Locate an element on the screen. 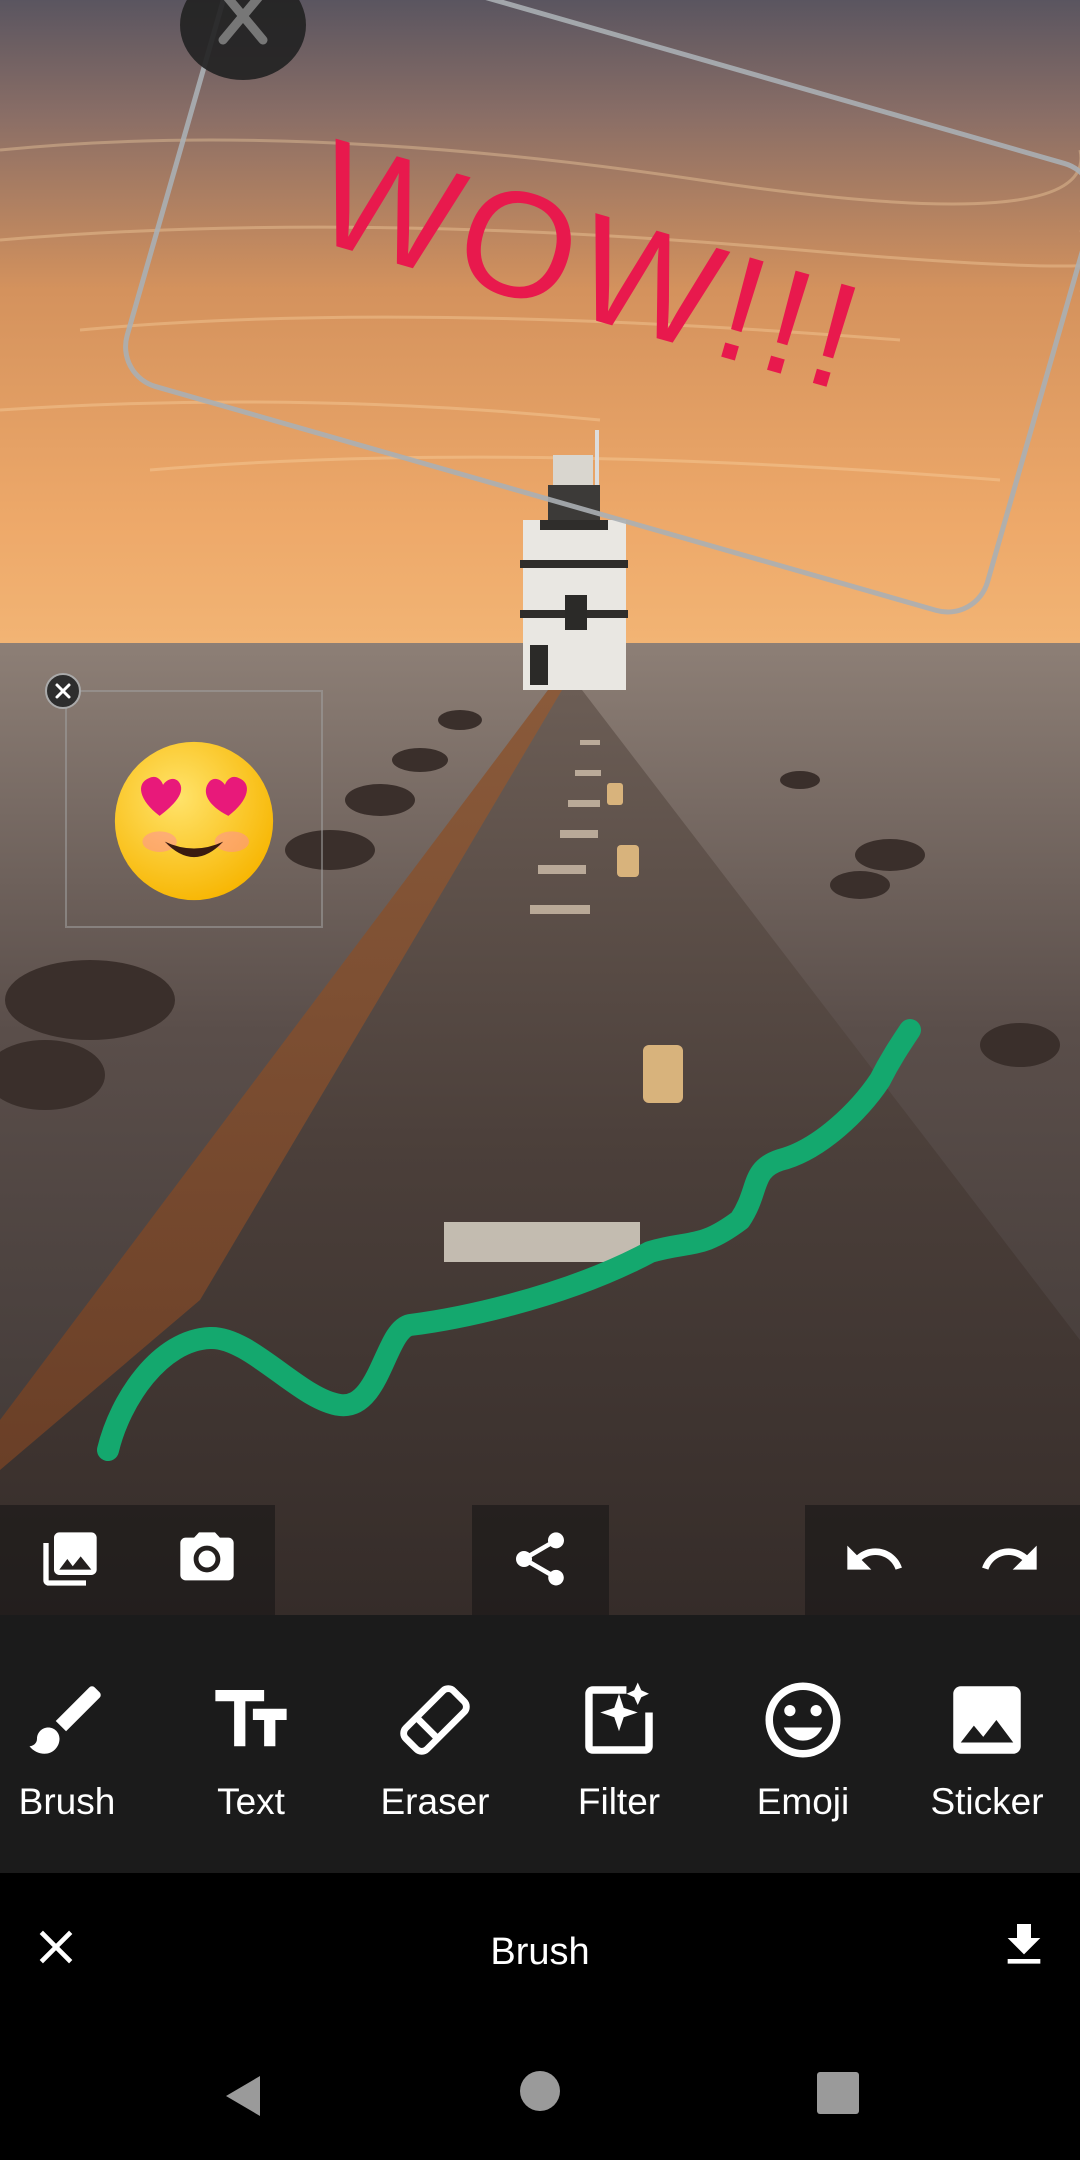  tool-eraser: Eraser is located at coordinates (435, 1744).